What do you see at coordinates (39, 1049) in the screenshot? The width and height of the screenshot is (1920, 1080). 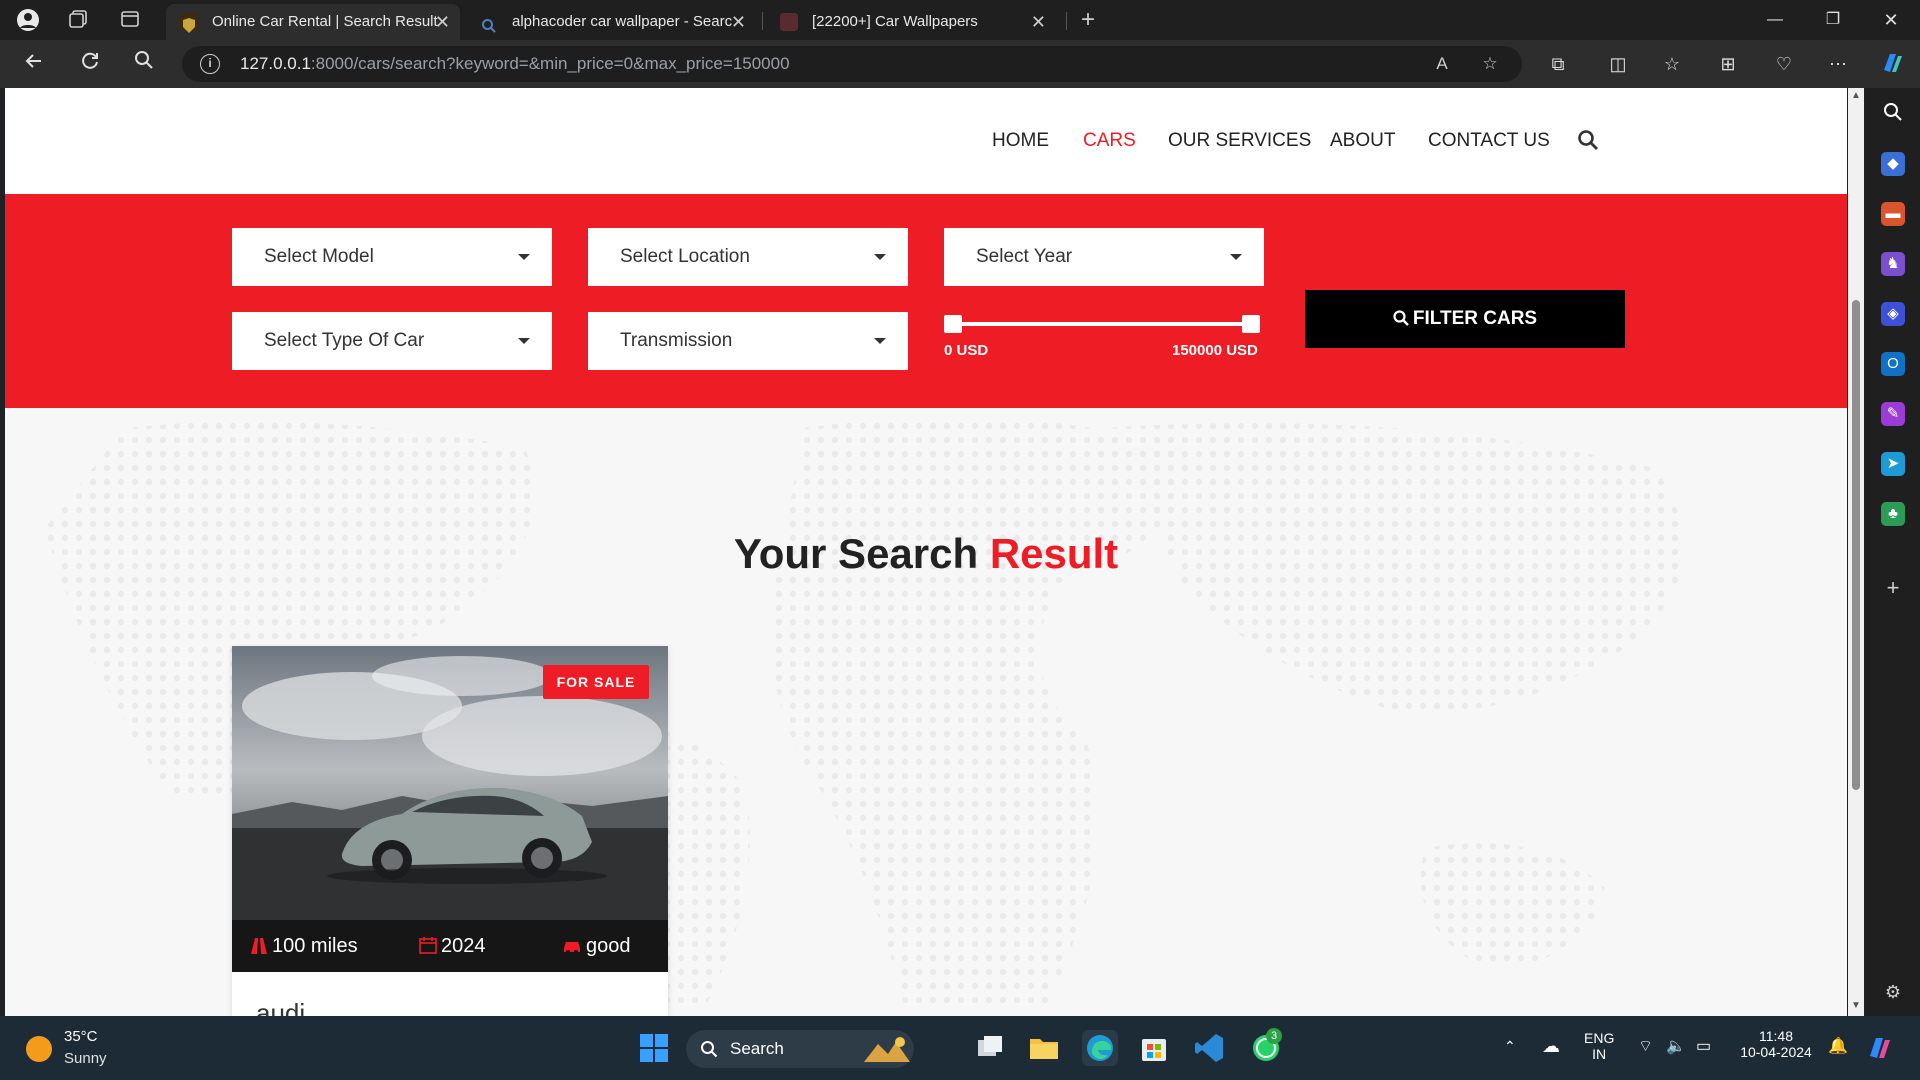 I see `sun-weather-icon` at bounding box center [39, 1049].